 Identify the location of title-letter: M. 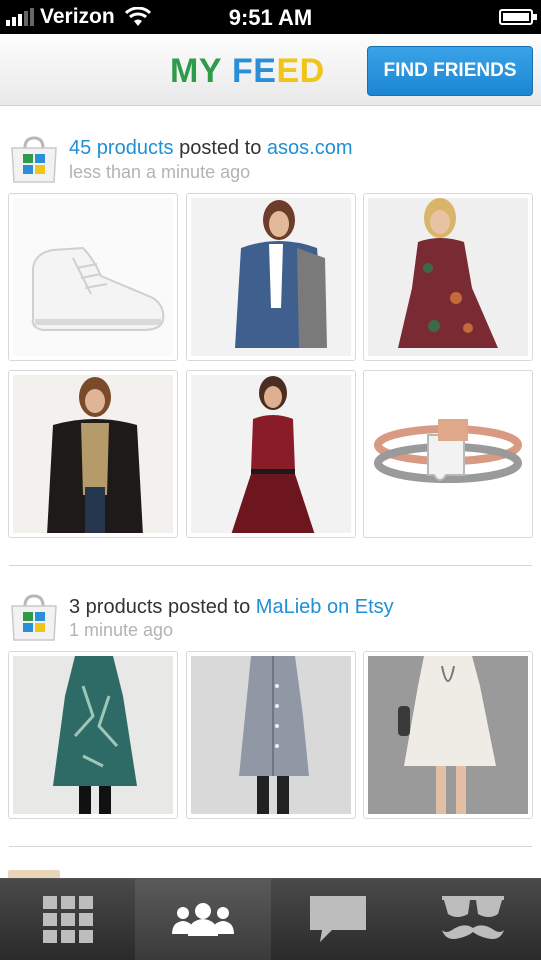
(184, 71).